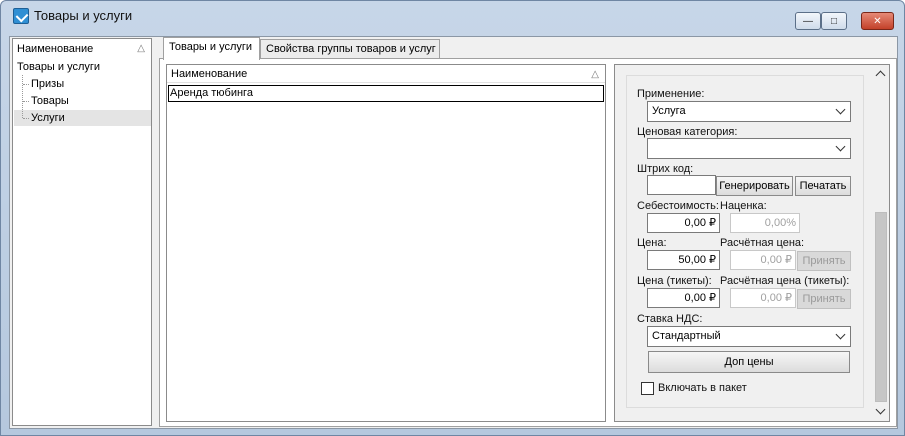 This screenshot has height=436, width=905. What do you see at coordinates (823, 186) in the screenshot?
I see `print-barcode-button: Печатать` at bounding box center [823, 186].